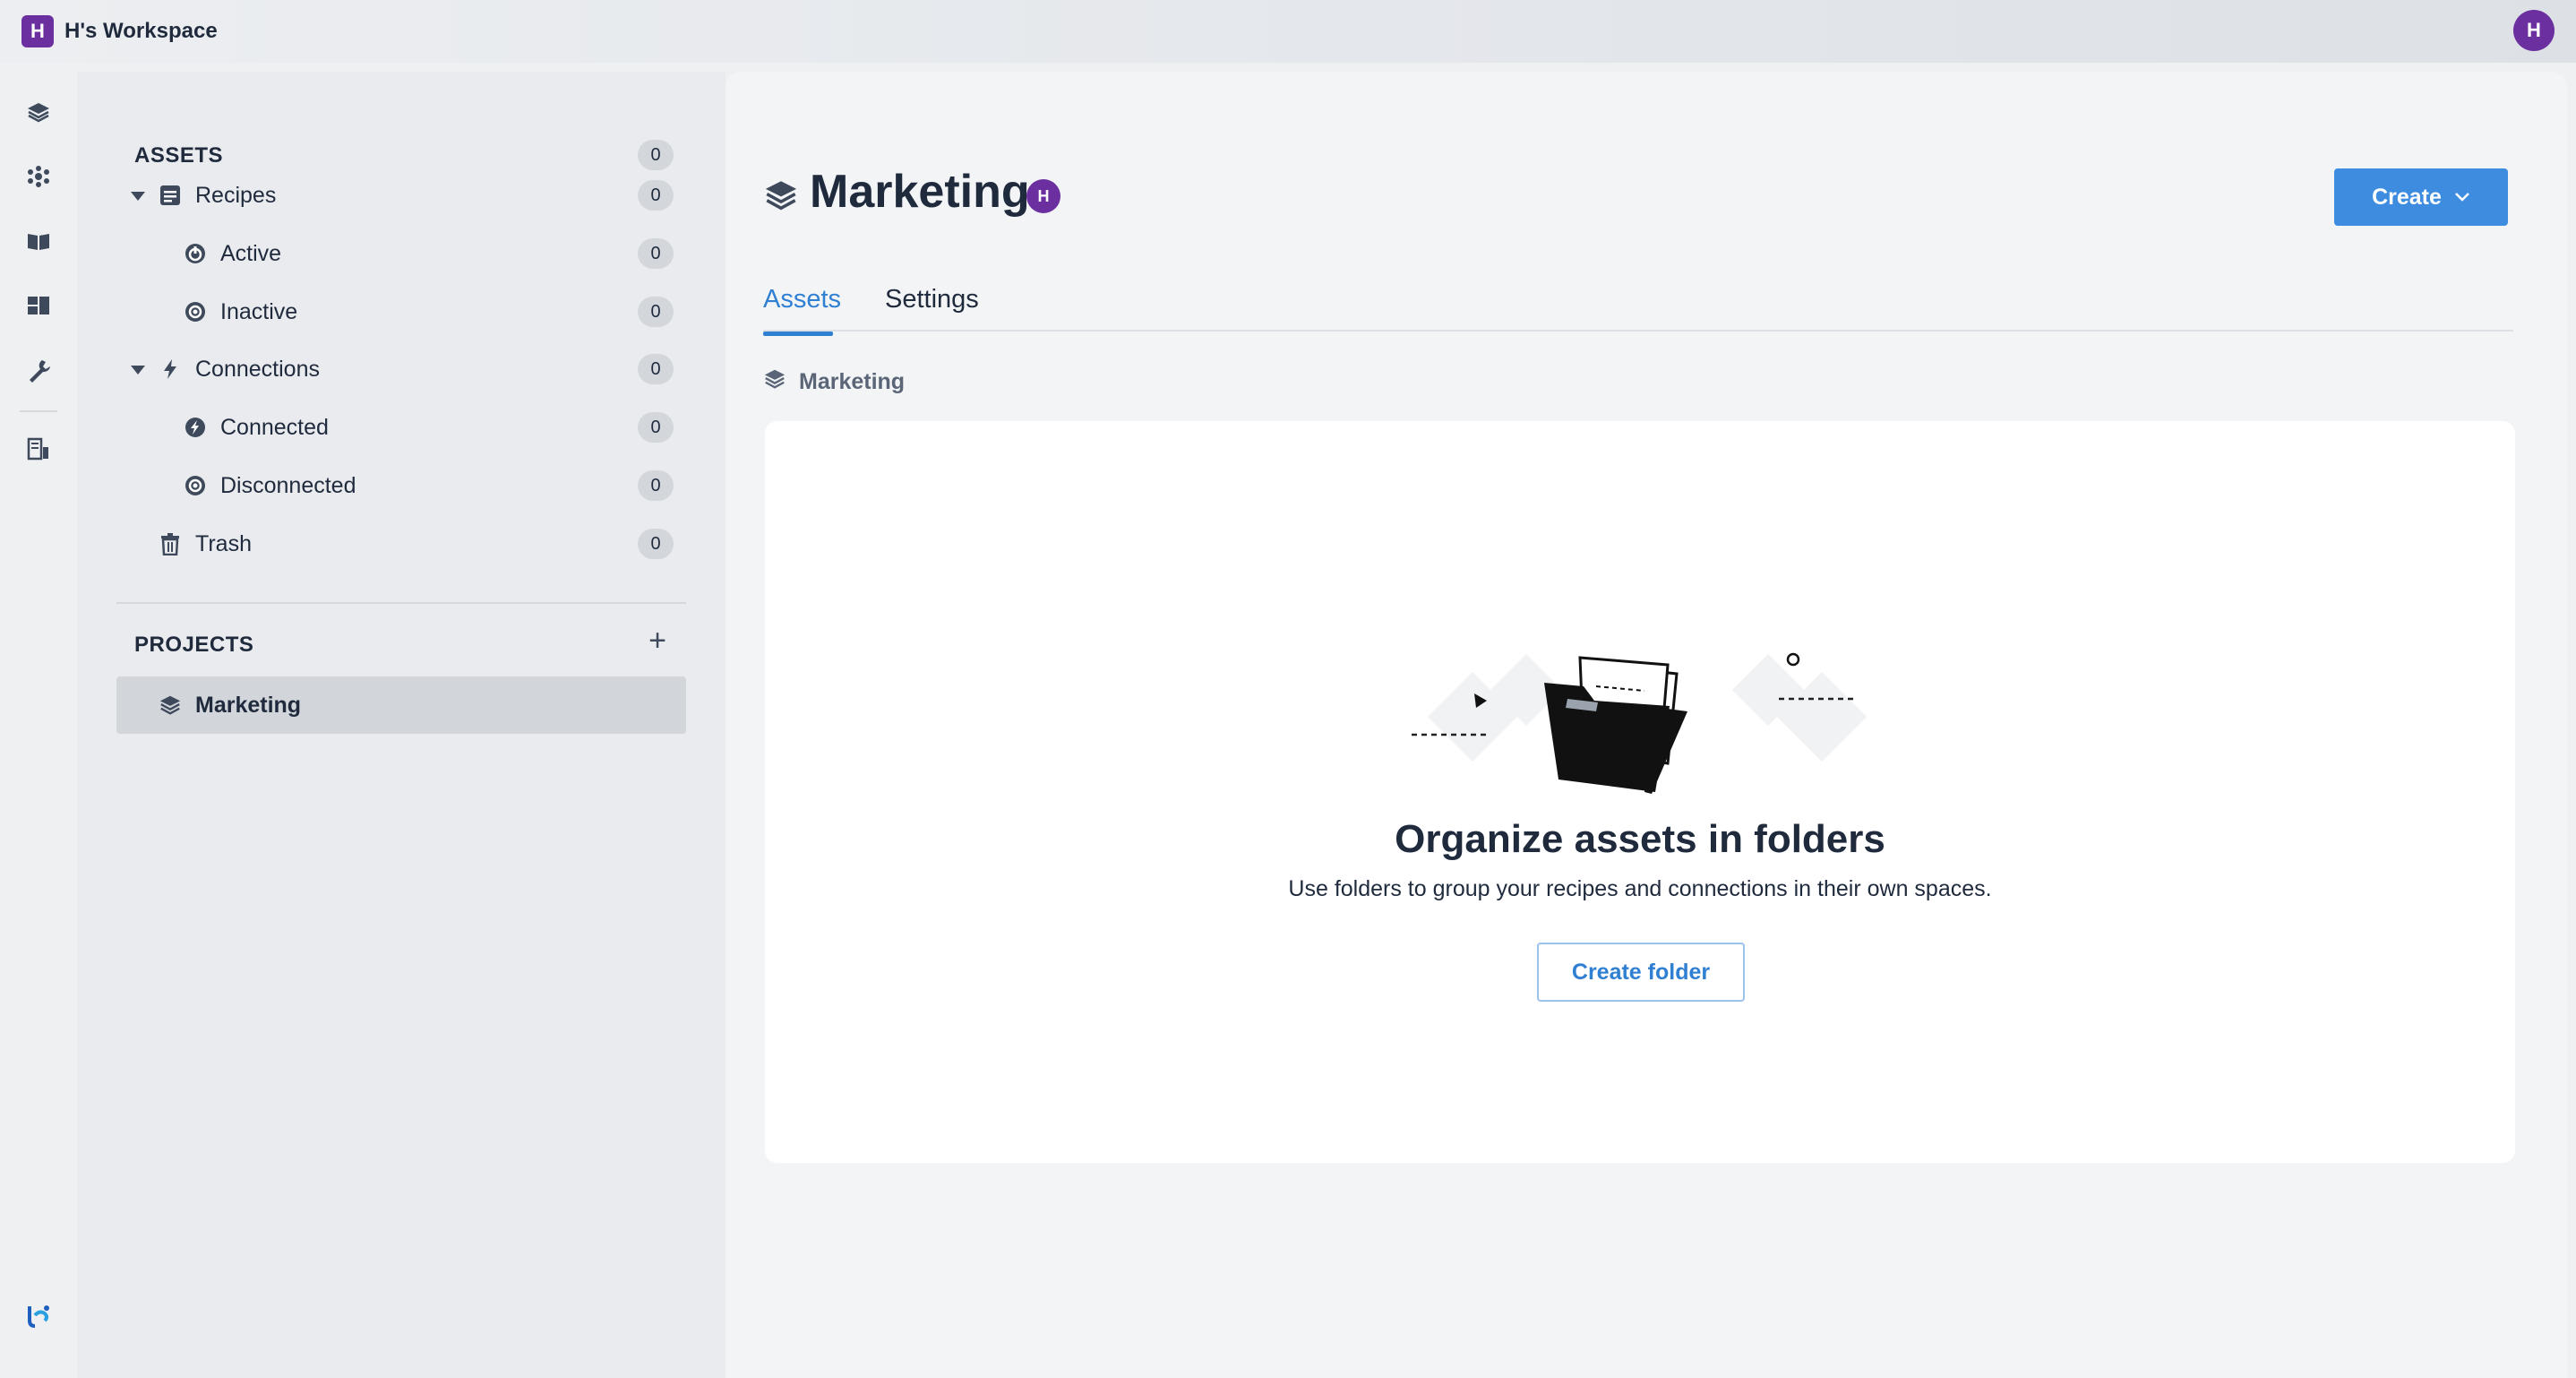 The height and width of the screenshot is (1378, 2576). Describe the element at coordinates (248, 705) in the screenshot. I see `project-label: Marketing` at that location.